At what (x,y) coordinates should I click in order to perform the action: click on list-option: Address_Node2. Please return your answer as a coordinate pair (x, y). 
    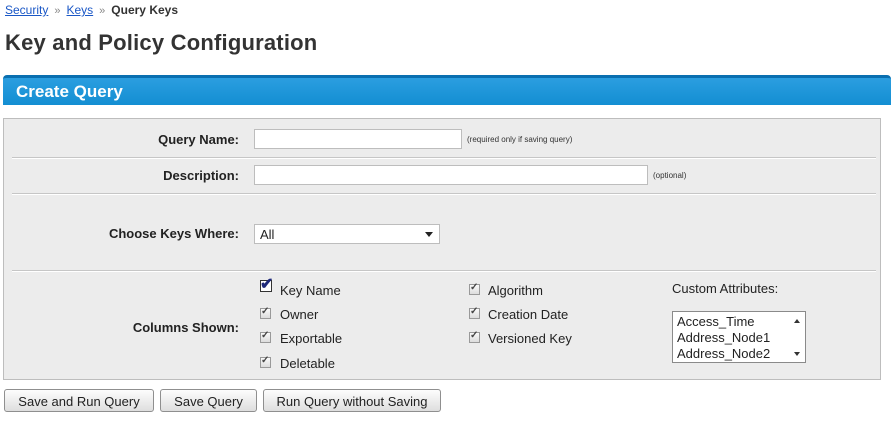
    Looking at the image, I should click on (723, 353).